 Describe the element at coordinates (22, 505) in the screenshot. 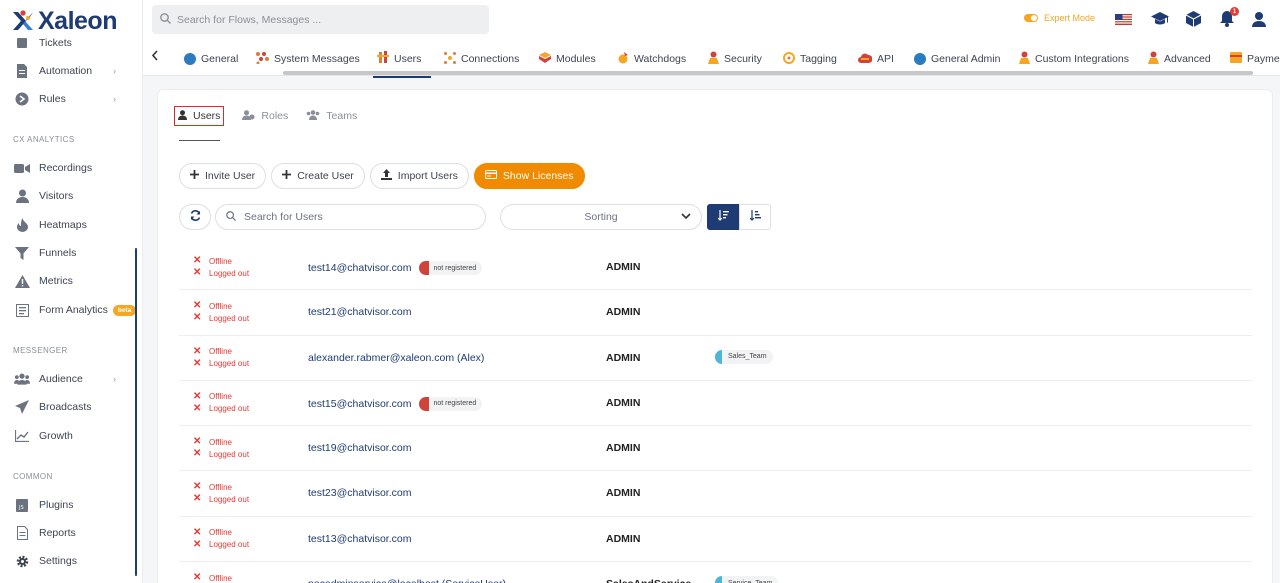

I see `plugin-icon: JS` at that location.